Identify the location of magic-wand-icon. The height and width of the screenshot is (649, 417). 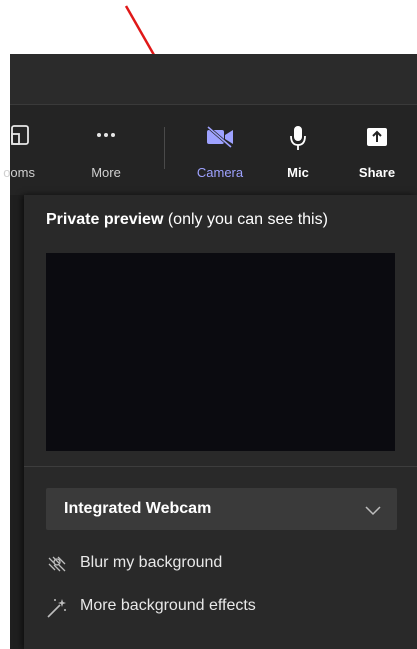
(57, 610).